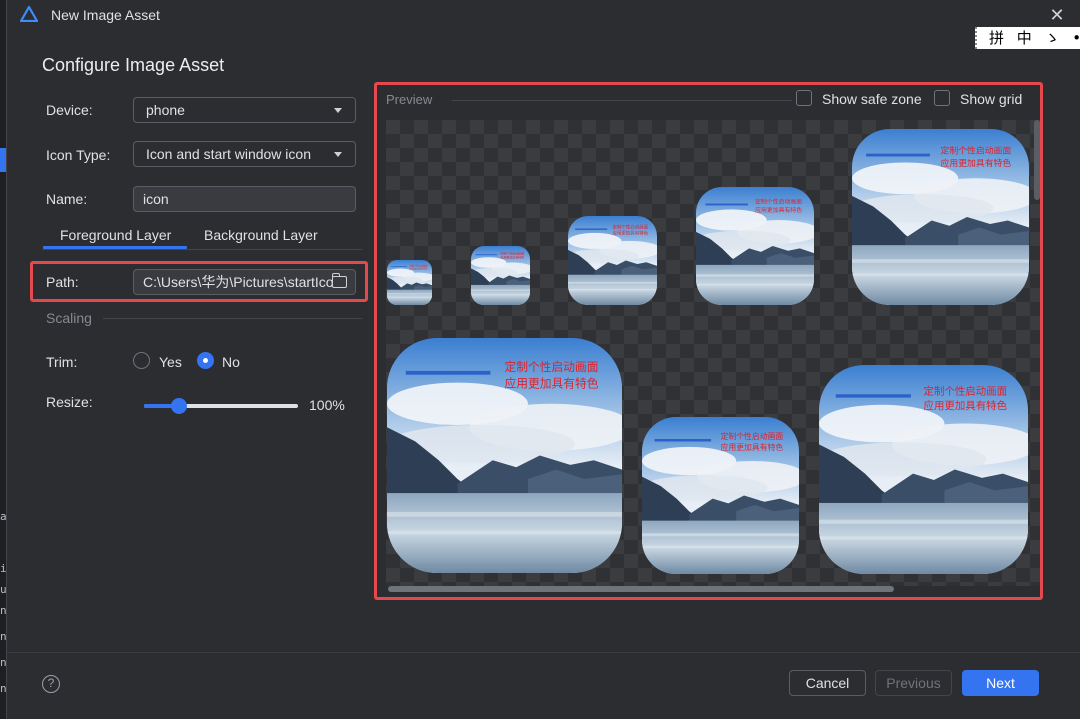  Describe the element at coordinates (69, 318) in the screenshot. I see `scaling-section-label: Scaling` at that location.